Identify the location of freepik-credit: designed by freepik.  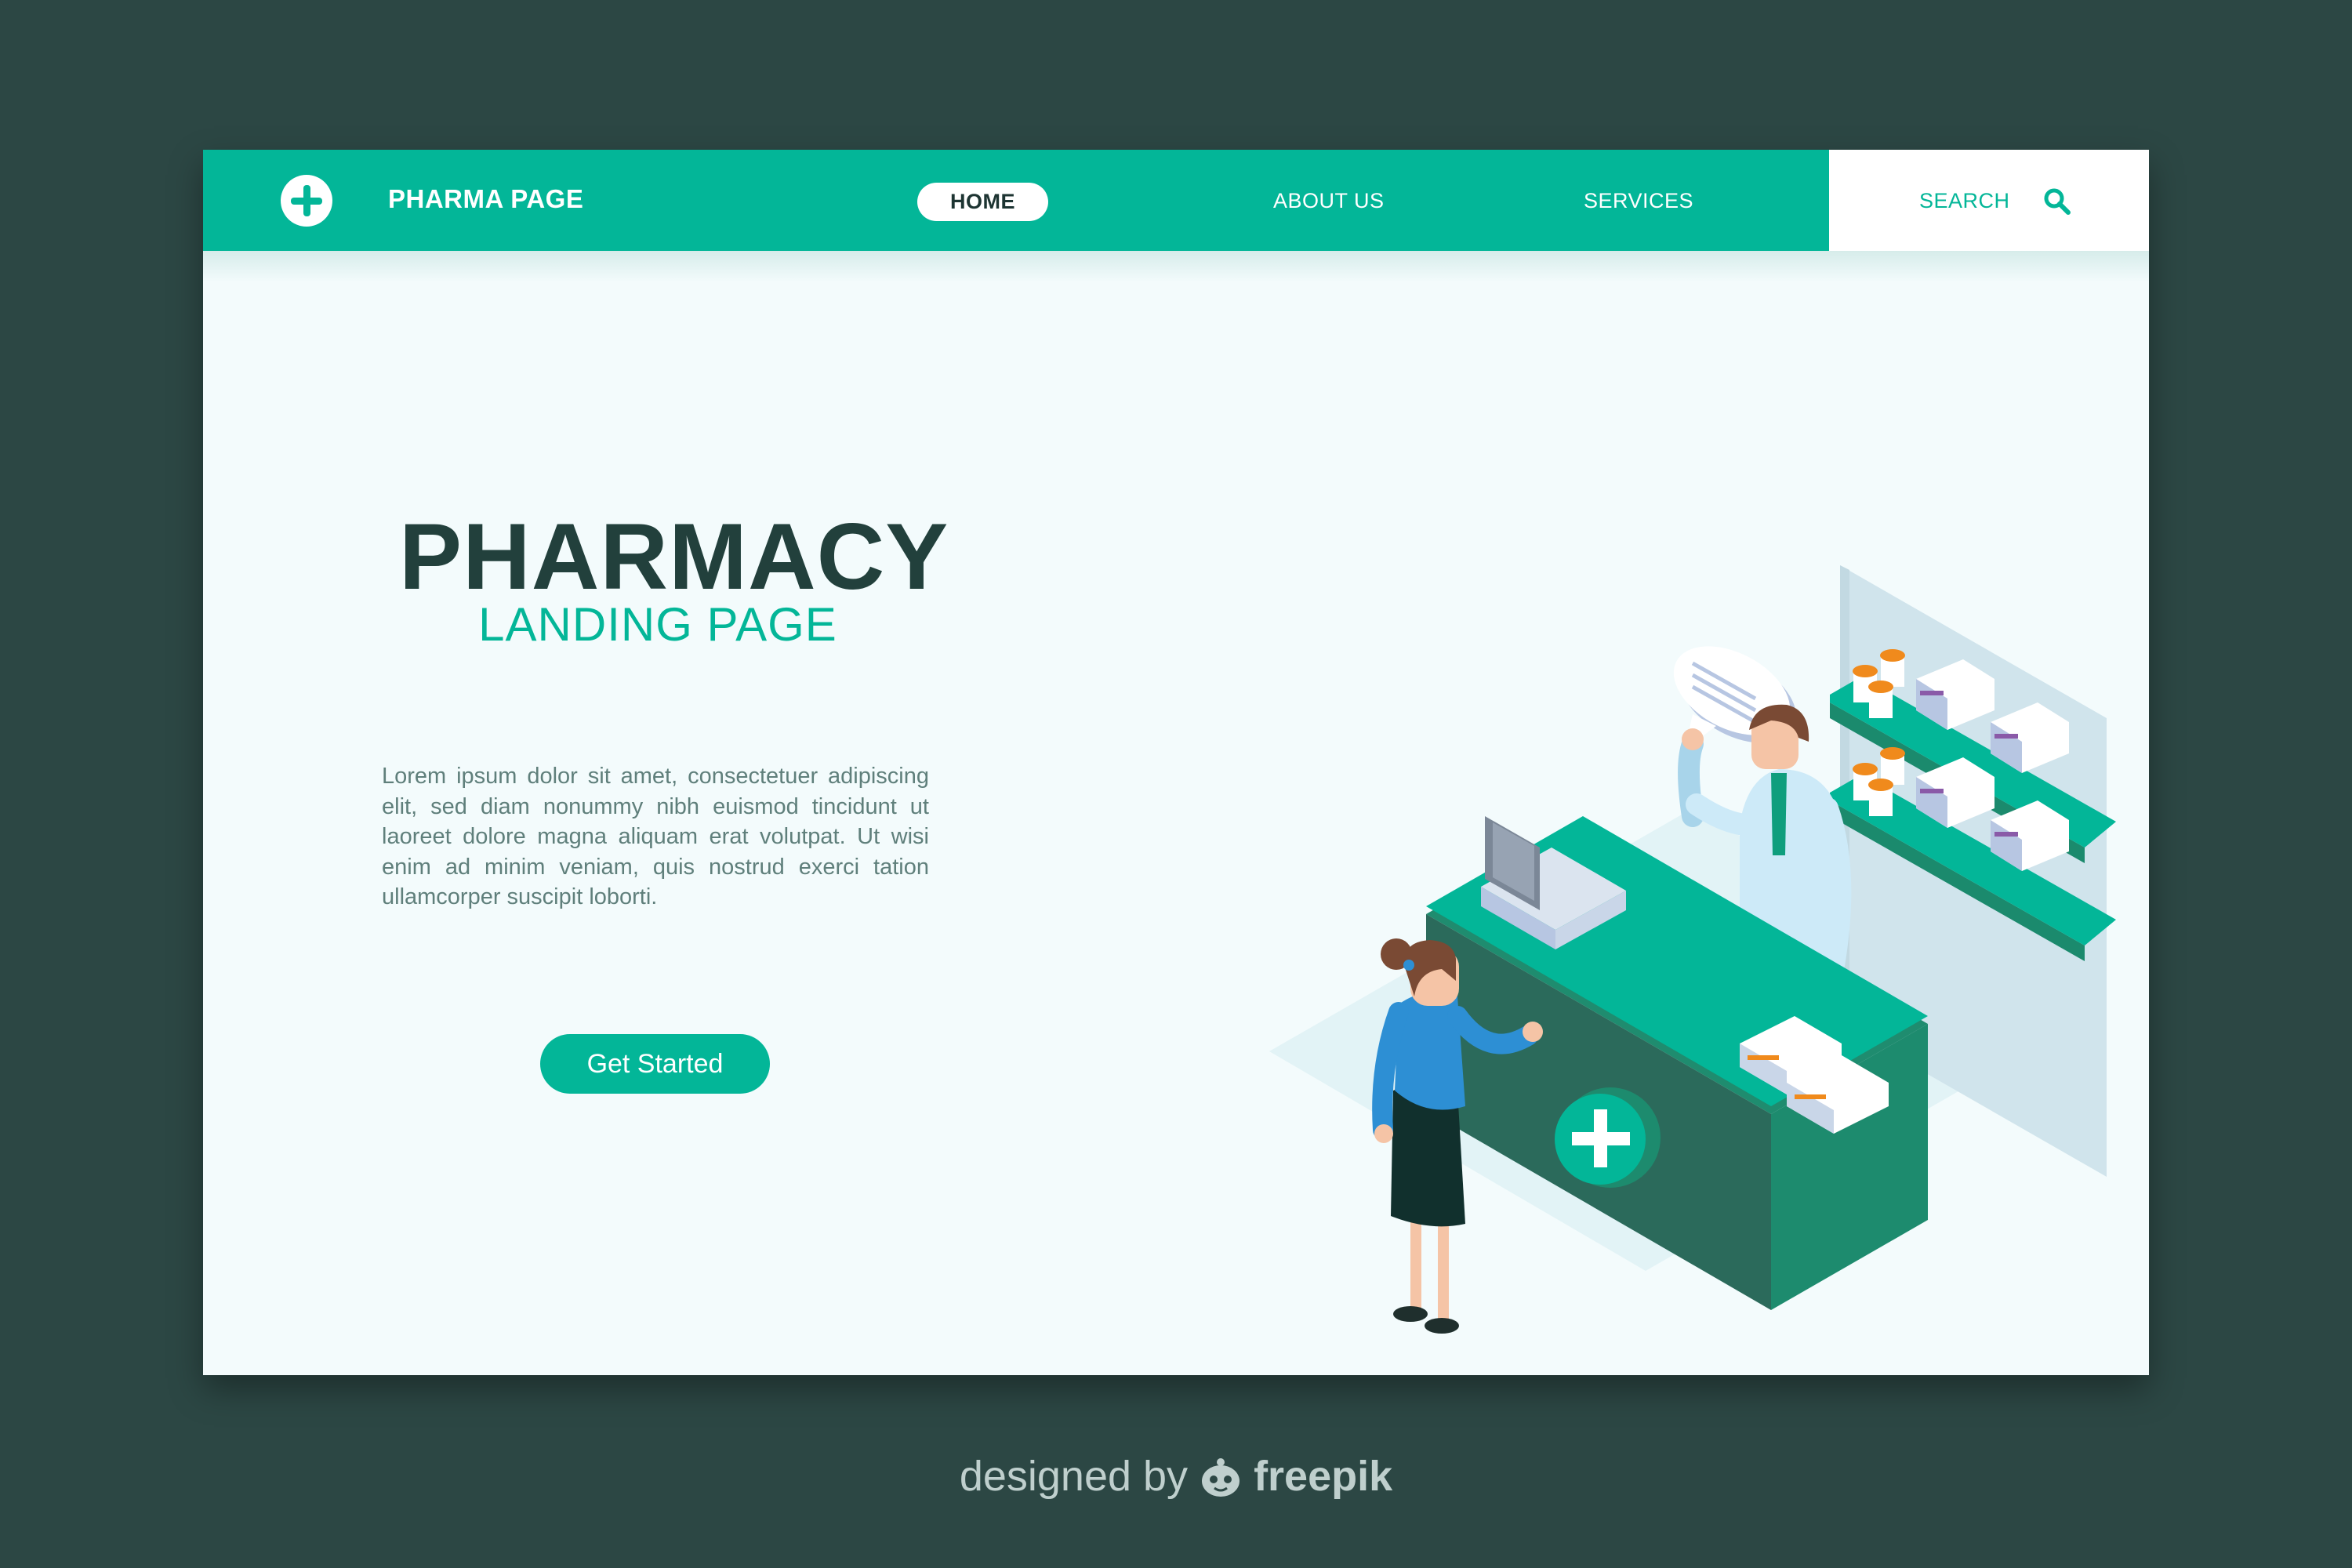
(1176, 1476).